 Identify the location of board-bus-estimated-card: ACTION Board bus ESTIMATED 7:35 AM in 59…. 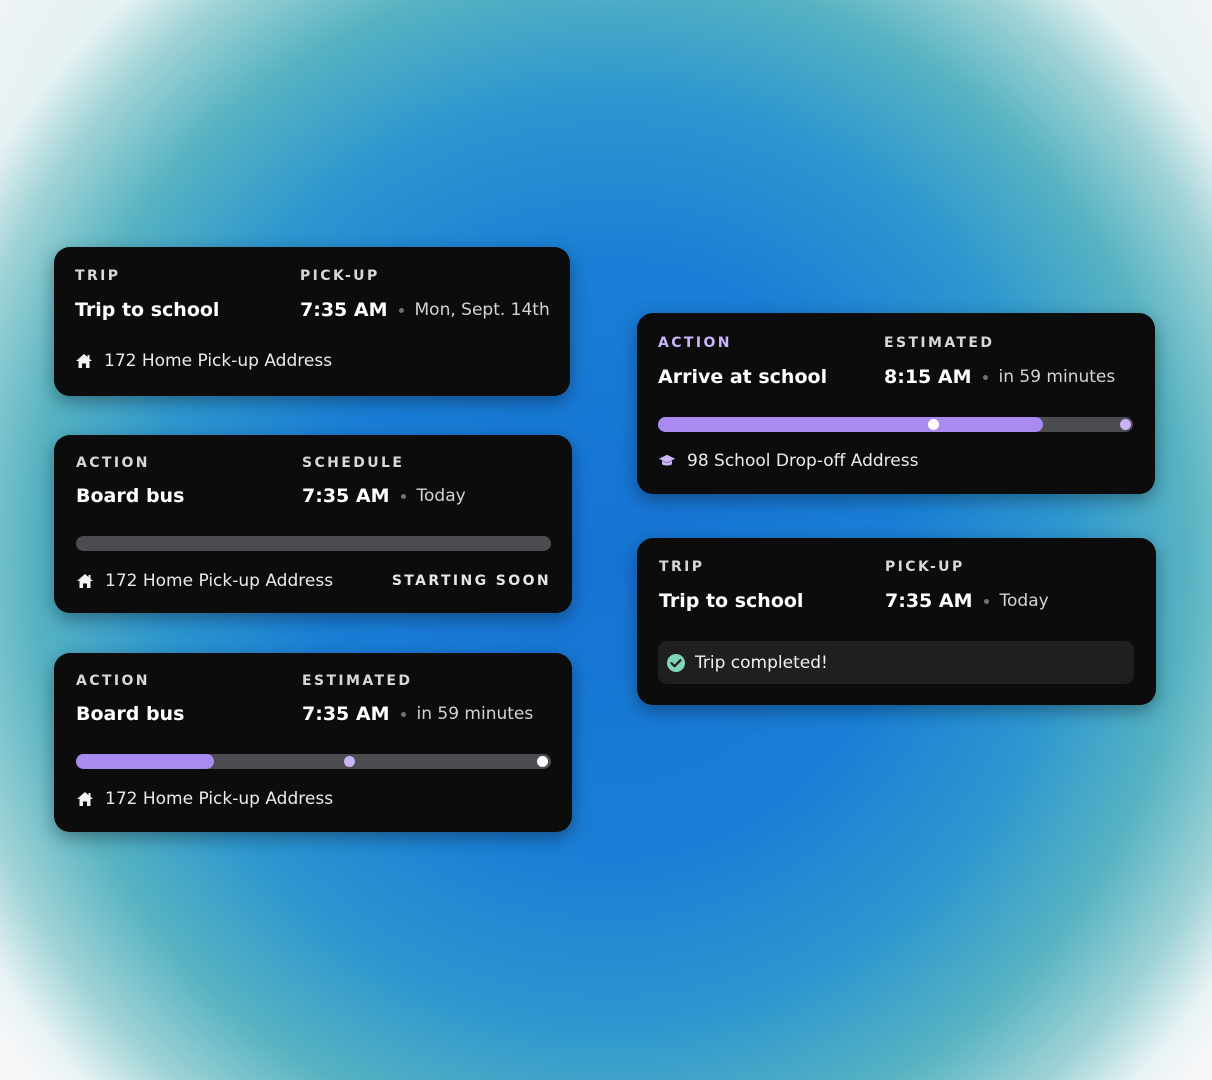
(313, 742).